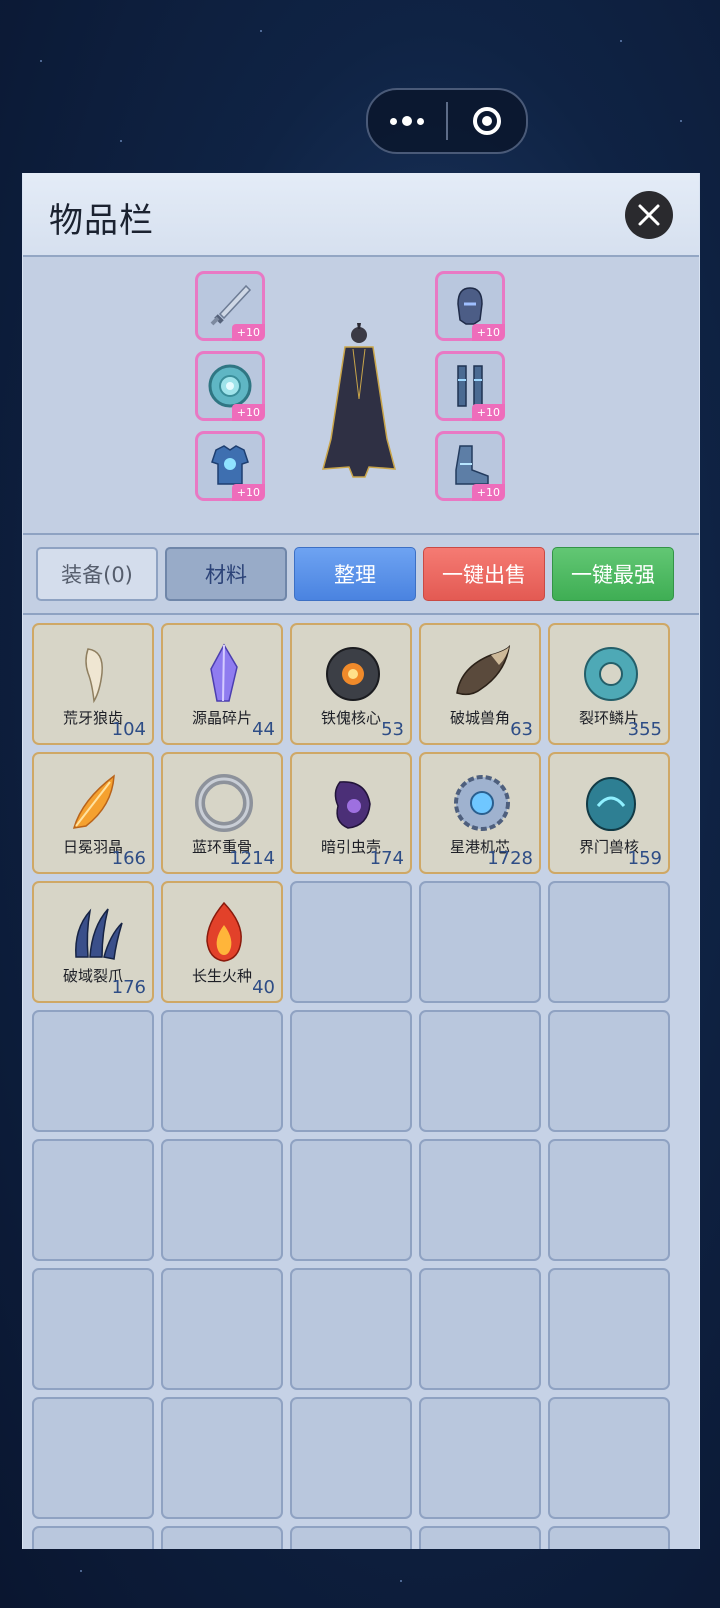 Image resolution: width=720 pixels, height=1608 pixels. Describe the element at coordinates (359, 400) in the screenshot. I see `character-figure` at that location.